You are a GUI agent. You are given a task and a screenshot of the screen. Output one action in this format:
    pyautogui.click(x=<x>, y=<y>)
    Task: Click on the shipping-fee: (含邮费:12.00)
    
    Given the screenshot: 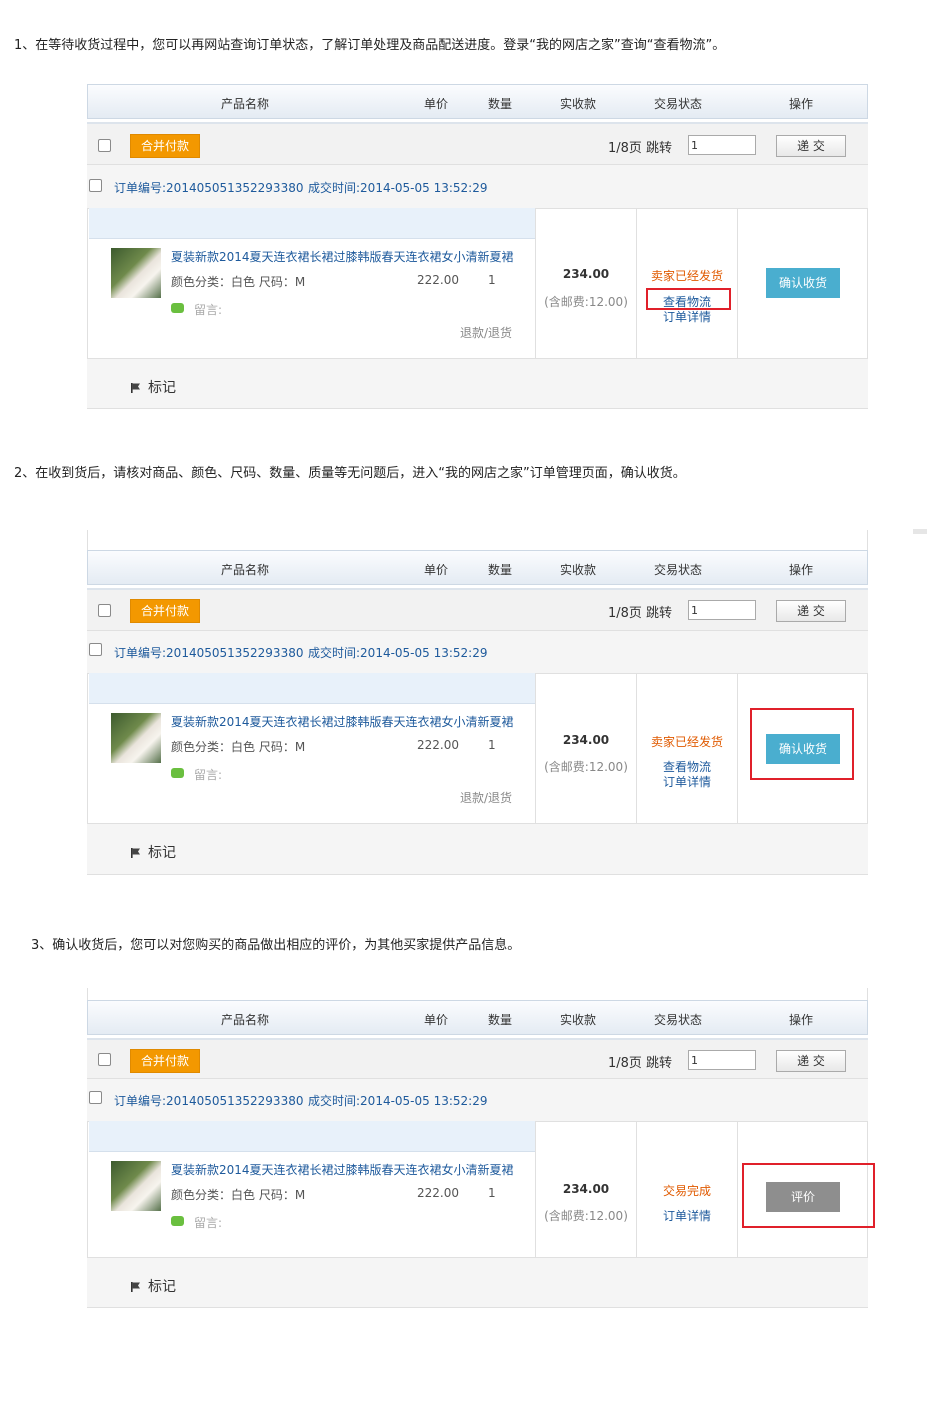 What is the action you would take?
    pyautogui.click(x=586, y=302)
    